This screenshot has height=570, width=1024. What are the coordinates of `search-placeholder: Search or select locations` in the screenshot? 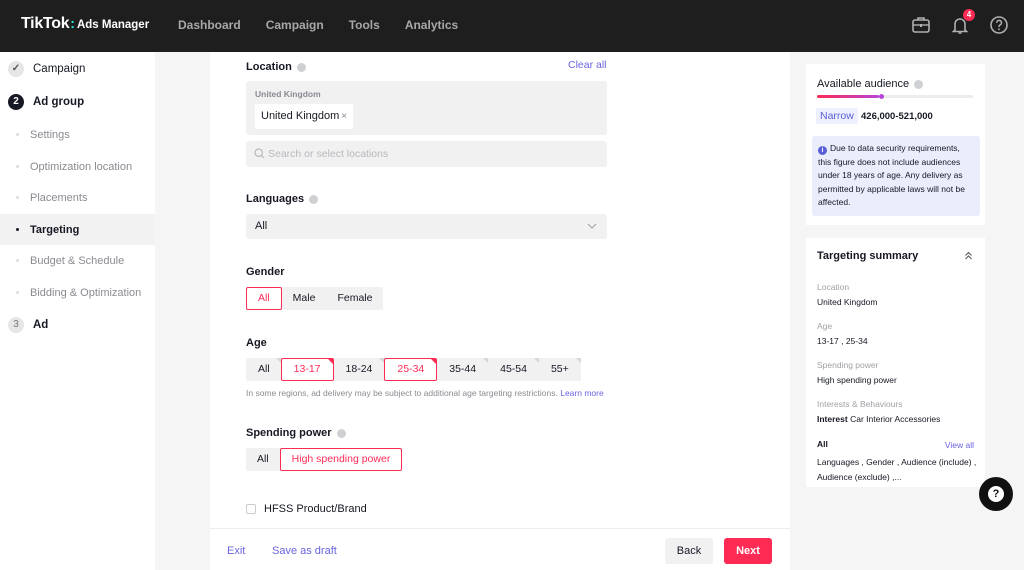 It's located at (328, 154).